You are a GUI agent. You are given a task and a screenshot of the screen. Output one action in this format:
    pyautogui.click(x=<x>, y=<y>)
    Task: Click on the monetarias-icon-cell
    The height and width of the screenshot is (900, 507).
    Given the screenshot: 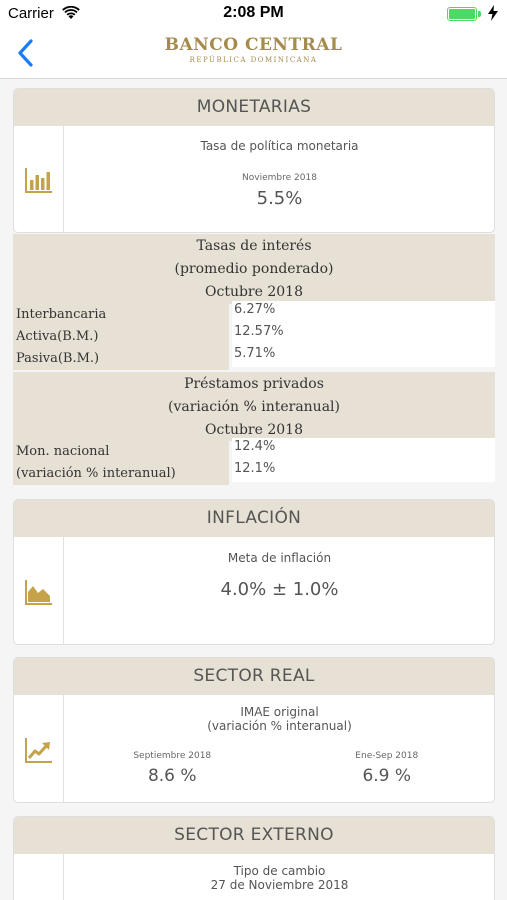 What is the action you would take?
    pyautogui.click(x=39, y=179)
    